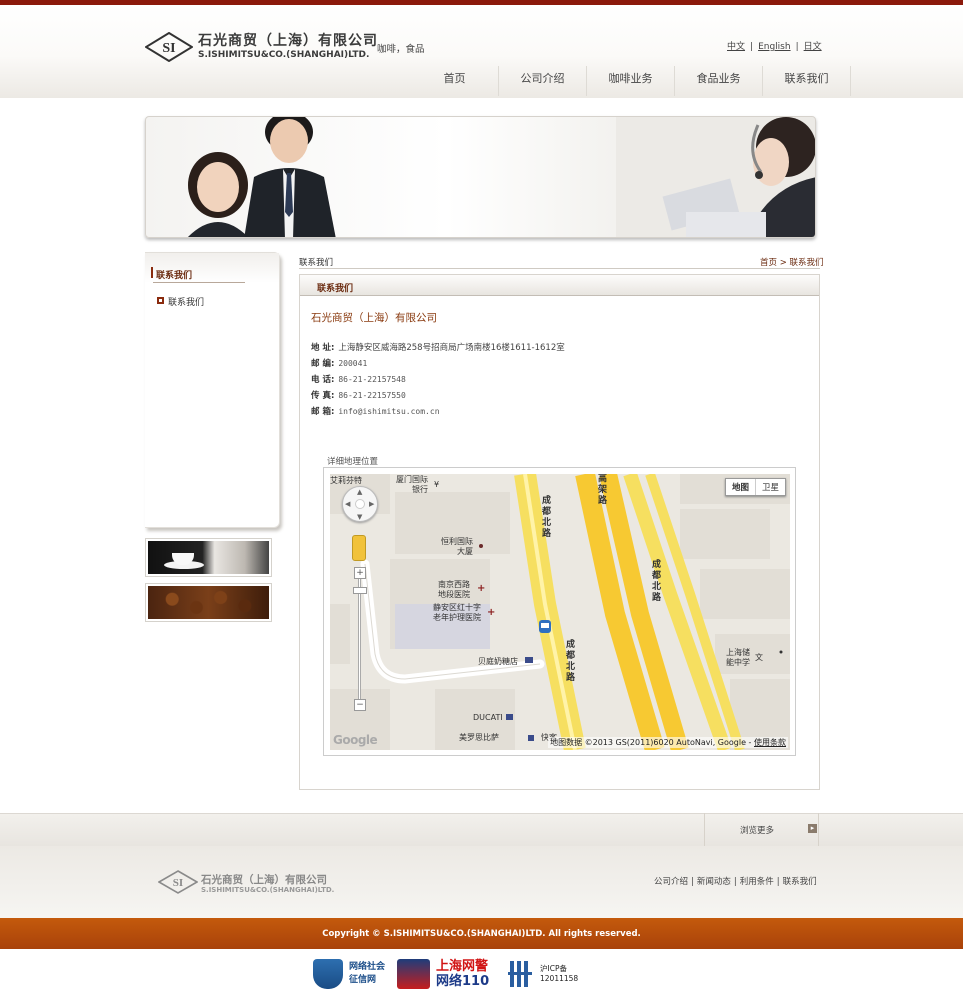  Describe the element at coordinates (741, 487) in the screenshot. I see `map-type-map-button: 地图` at that location.